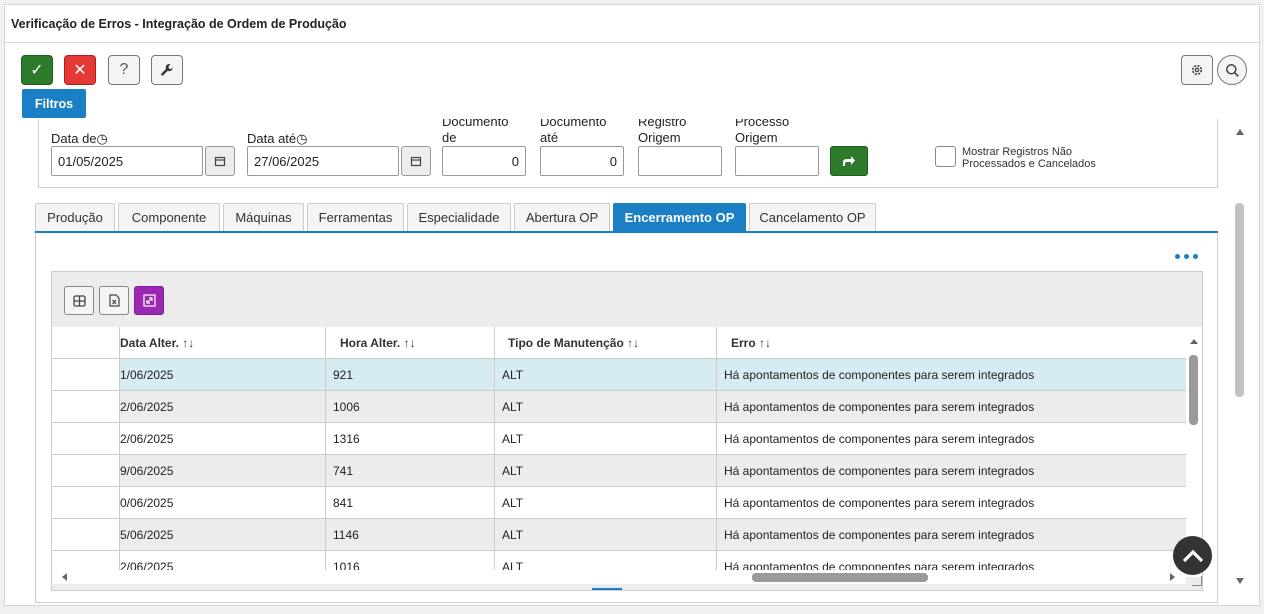 The width and height of the screenshot is (1264, 614). I want to click on tab-maquinas: Máquinas, so click(263, 217).